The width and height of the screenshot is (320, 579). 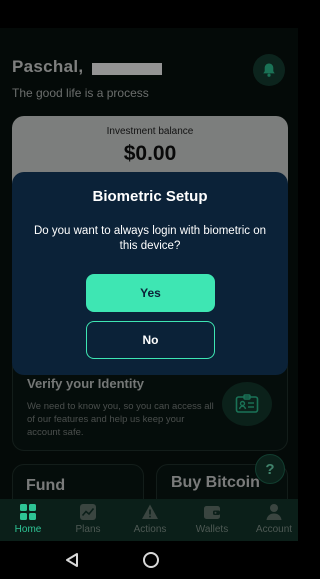 I want to click on bottom-tab-bar: Home Plans Actions Wallets Account, so click(x=149, y=520).